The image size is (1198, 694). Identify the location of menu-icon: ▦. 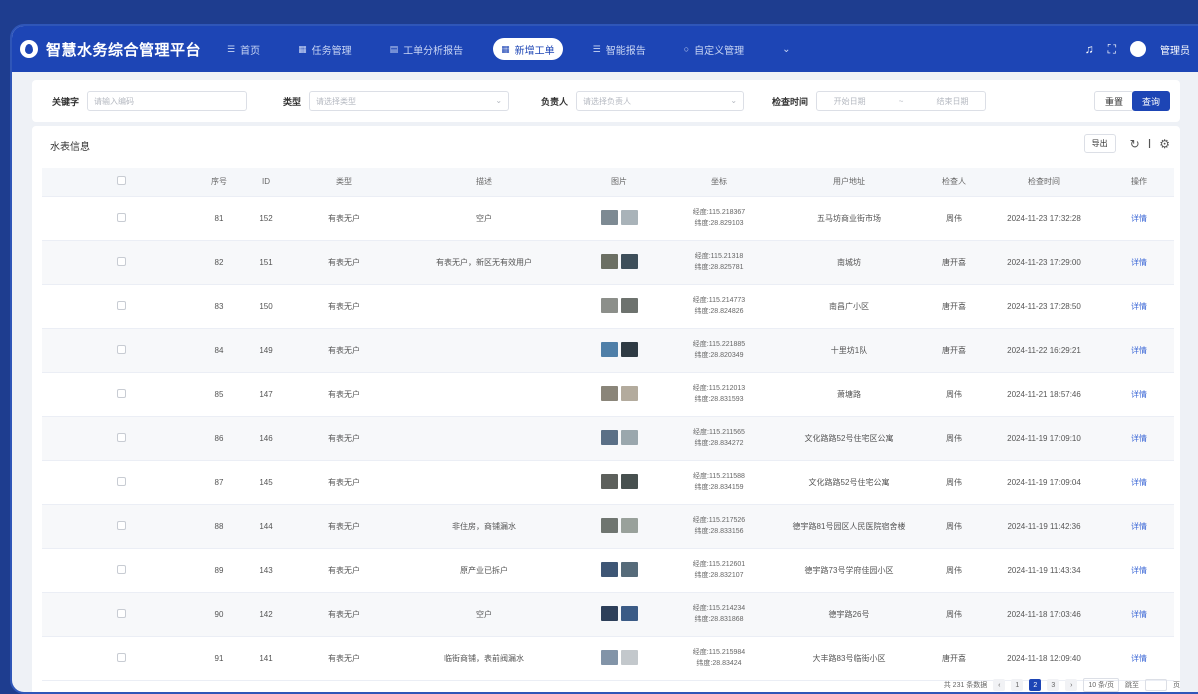
(302, 48).